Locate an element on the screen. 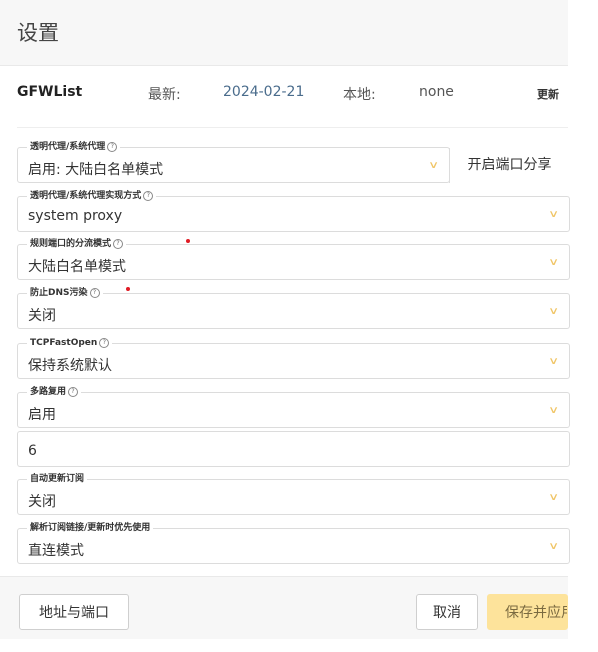 This screenshot has width=598, height=652. subscription-resolve-select: 解析订阅链接/更新时优先使用 直连模式 ∨ is located at coordinates (293, 543).